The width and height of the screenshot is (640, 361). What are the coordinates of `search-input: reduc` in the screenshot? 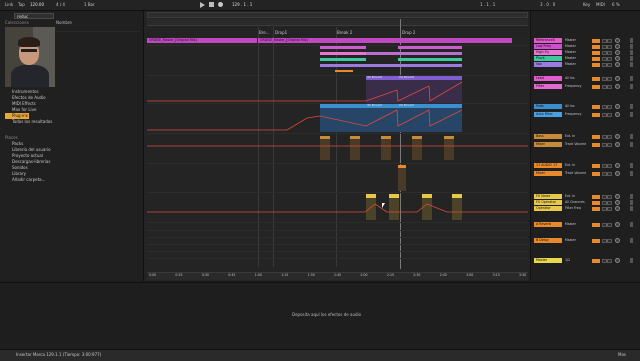 It's located at (34, 16).